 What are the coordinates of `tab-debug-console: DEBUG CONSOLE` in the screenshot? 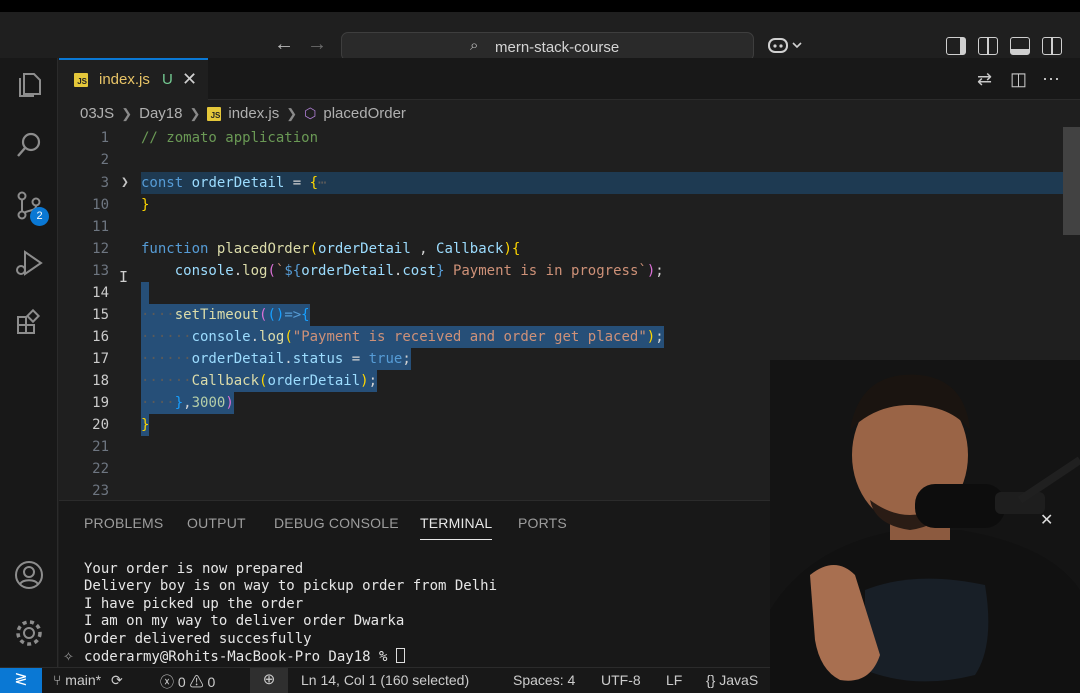 It's located at (336, 523).